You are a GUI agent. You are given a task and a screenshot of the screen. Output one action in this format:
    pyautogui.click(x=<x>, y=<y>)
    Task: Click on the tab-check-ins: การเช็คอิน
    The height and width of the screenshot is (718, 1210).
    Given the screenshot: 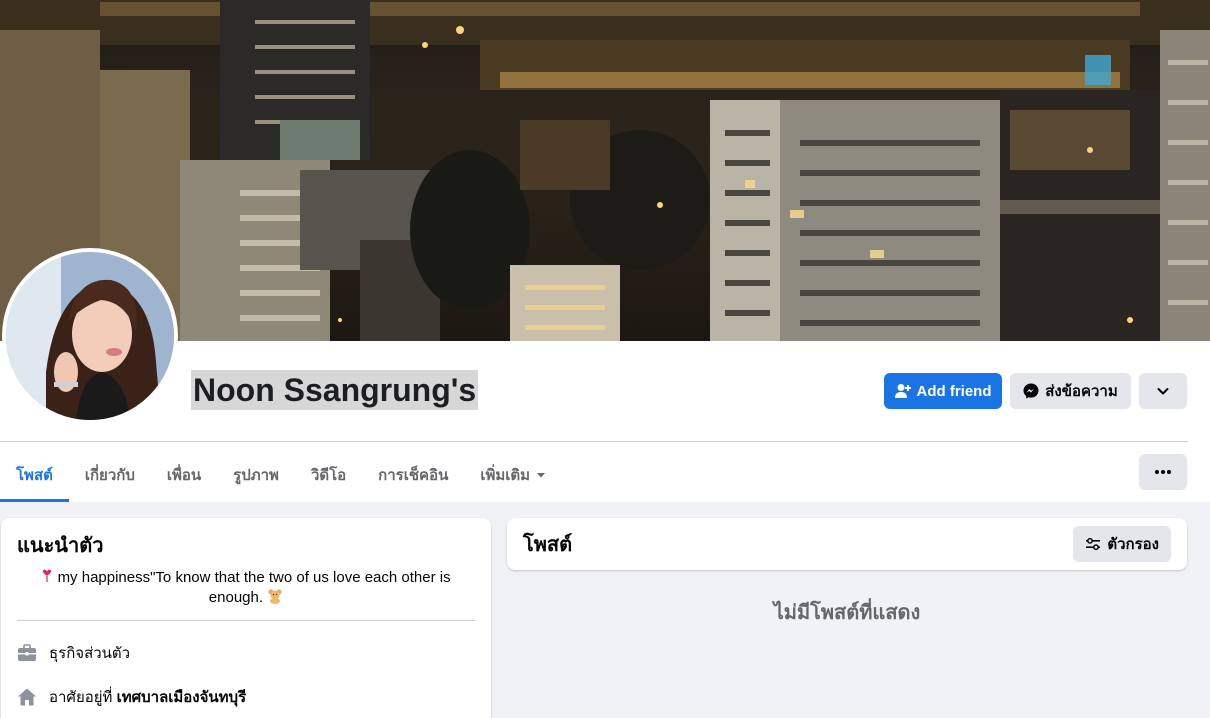 What is the action you would take?
    pyautogui.click(x=413, y=474)
    